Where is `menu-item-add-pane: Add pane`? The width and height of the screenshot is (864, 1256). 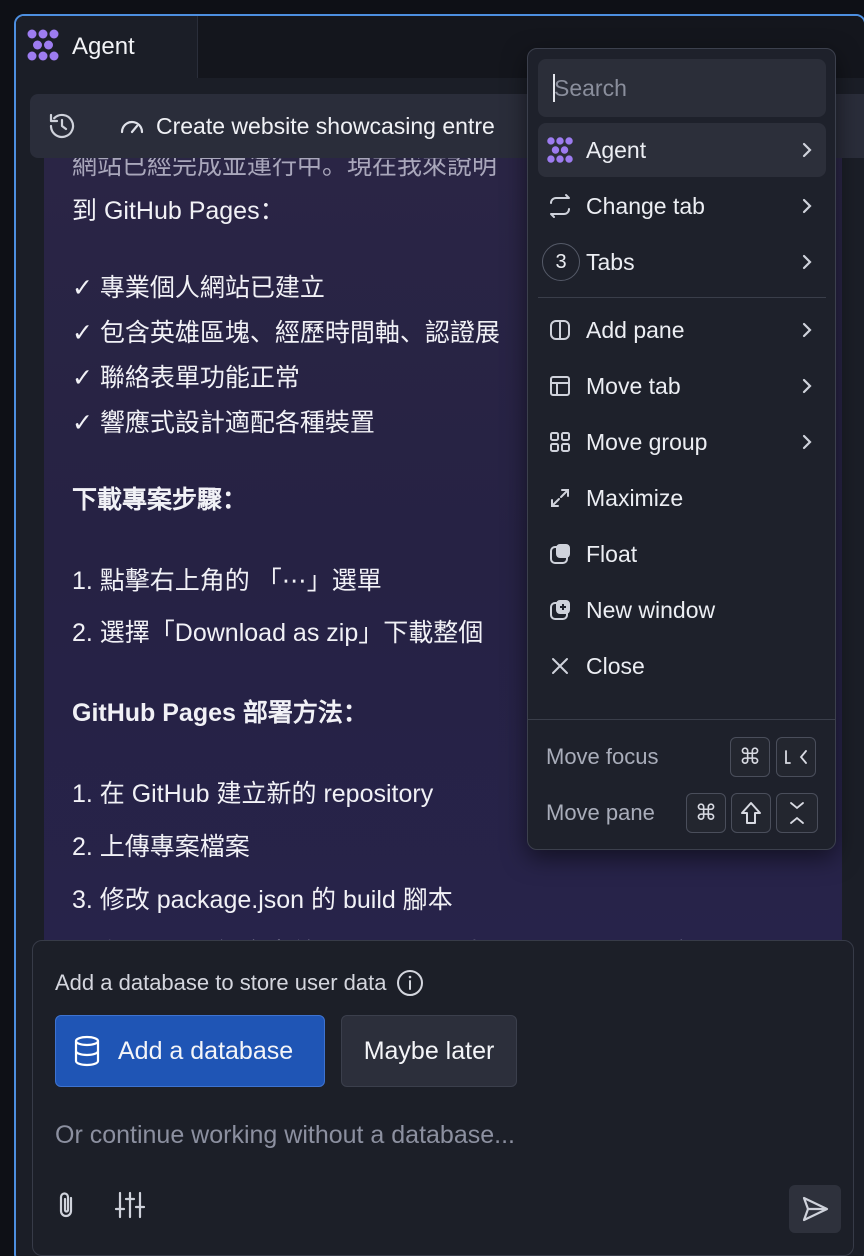 menu-item-add-pane: Add pane is located at coordinates (682, 330).